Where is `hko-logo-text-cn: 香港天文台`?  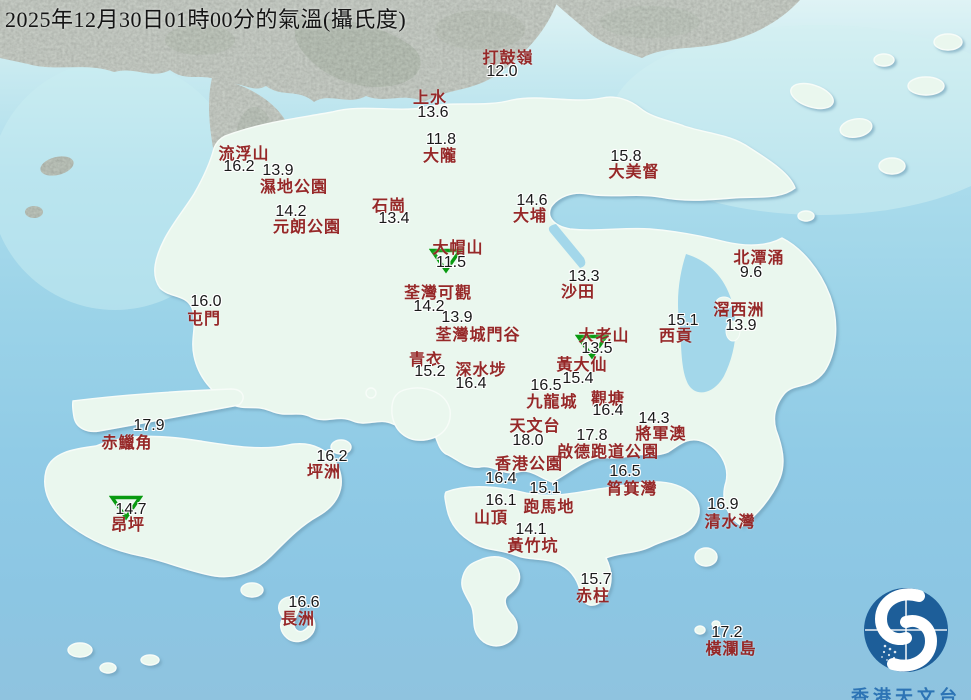 hko-logo-text-cn: 香港天文台 is located at coordinates (906, 693).